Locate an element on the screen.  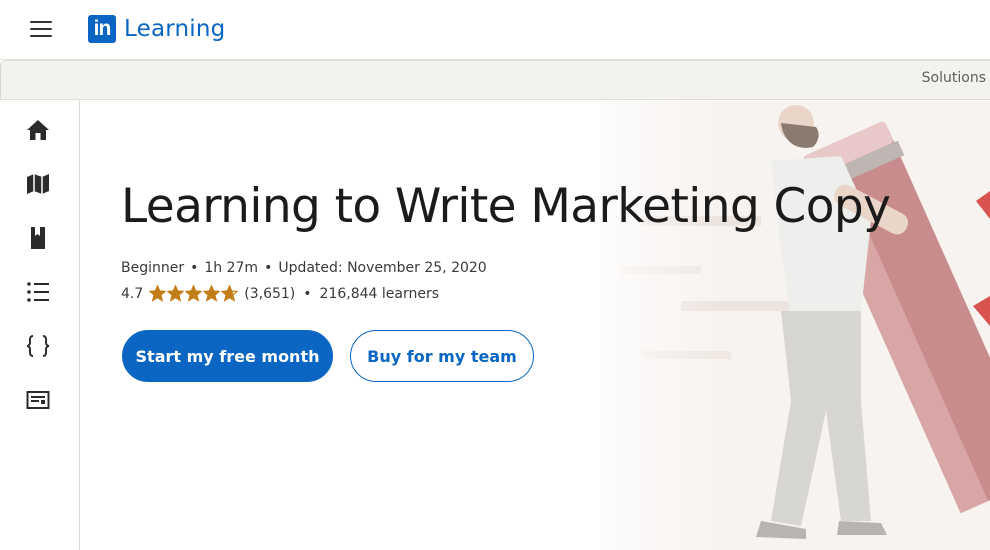
left-nav-rail is located at coordinates (40, 325).